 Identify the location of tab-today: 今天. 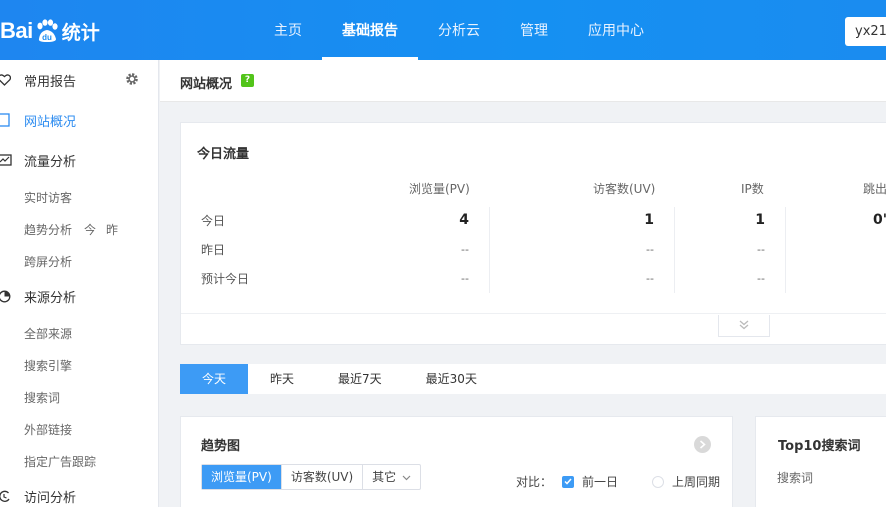
(214, 379).